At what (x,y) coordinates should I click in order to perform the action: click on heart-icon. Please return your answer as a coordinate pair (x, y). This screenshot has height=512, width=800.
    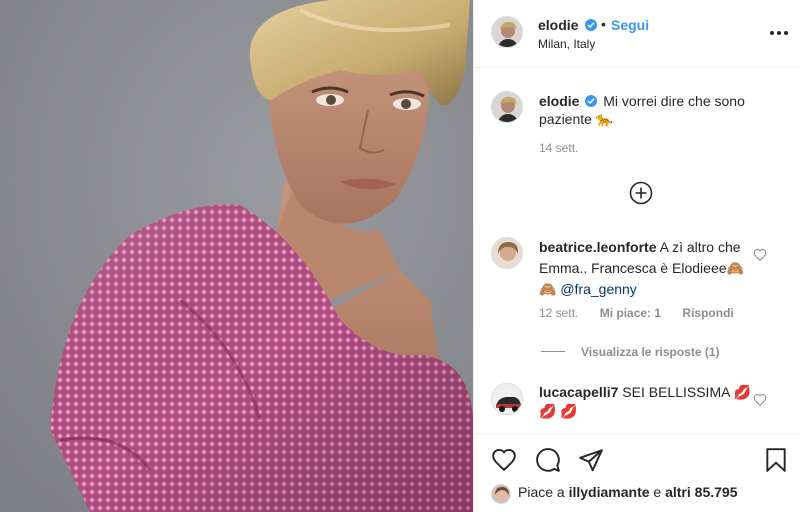
    Looking at the image, I should click on (504, 460).